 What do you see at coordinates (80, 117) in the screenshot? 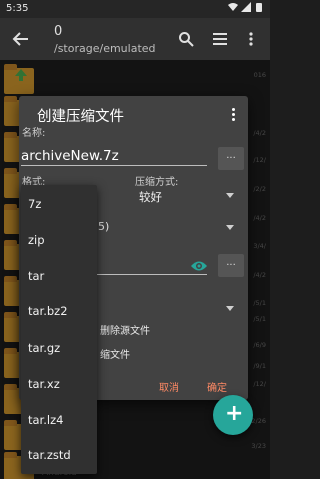
I see `dialog-title: 创建压缩文件` at bounding box center [80, 117].